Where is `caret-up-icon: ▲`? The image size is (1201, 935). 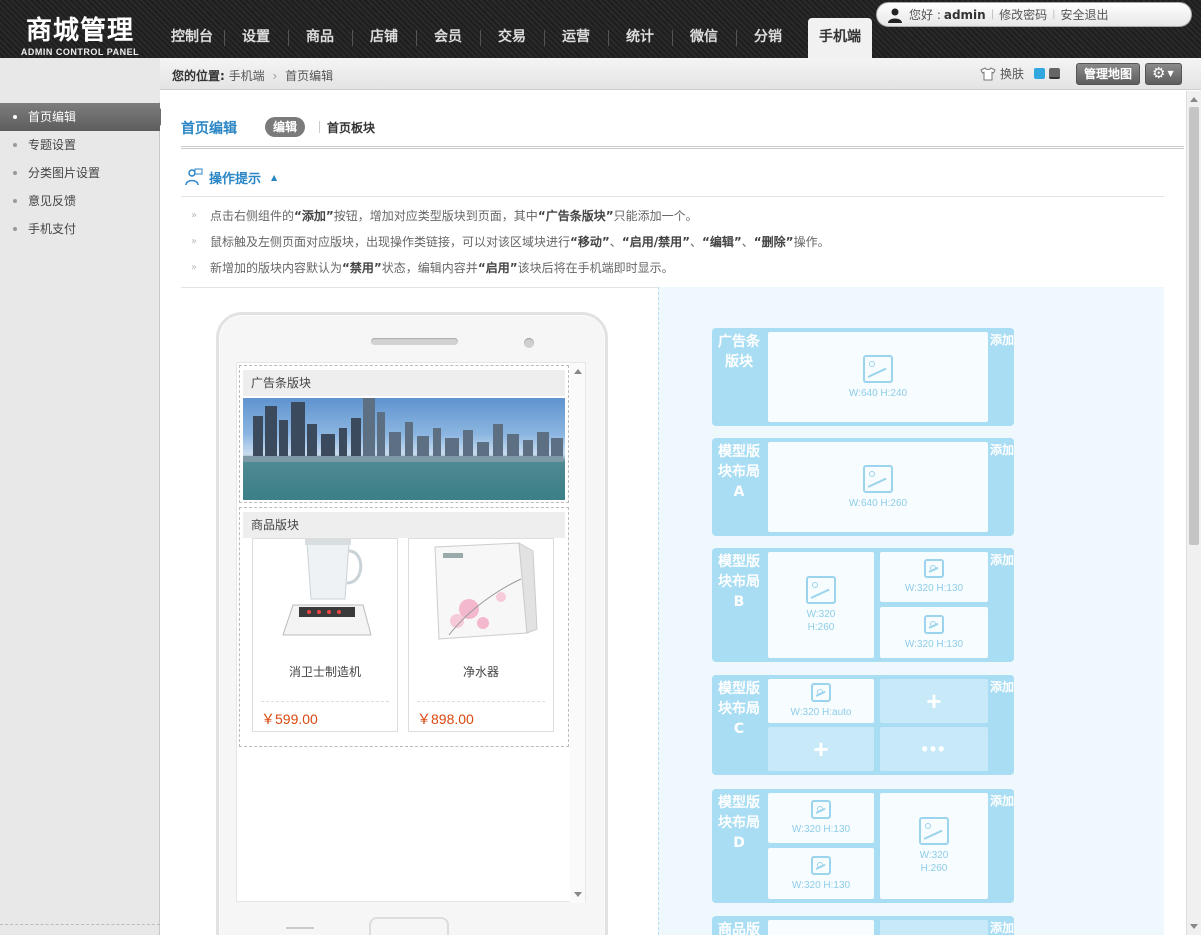
caret-up-icon: ▲ is located at coordinates (274, 177).